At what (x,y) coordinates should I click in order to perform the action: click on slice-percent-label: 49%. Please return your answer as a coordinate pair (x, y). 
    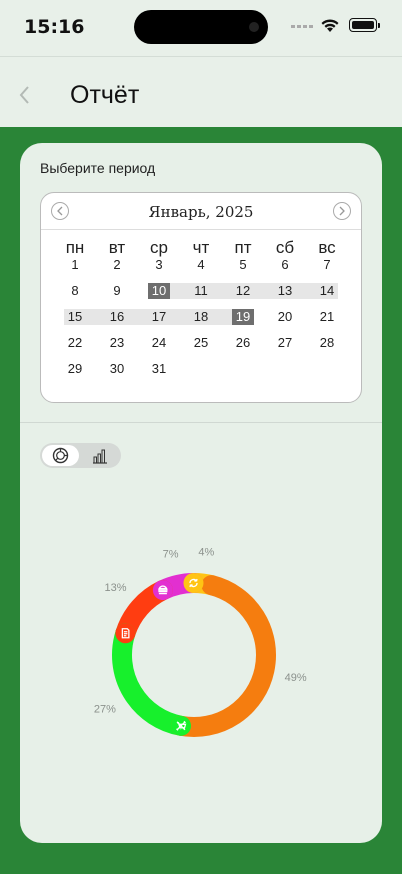
    Looking at the image, I should click on (296, 678).